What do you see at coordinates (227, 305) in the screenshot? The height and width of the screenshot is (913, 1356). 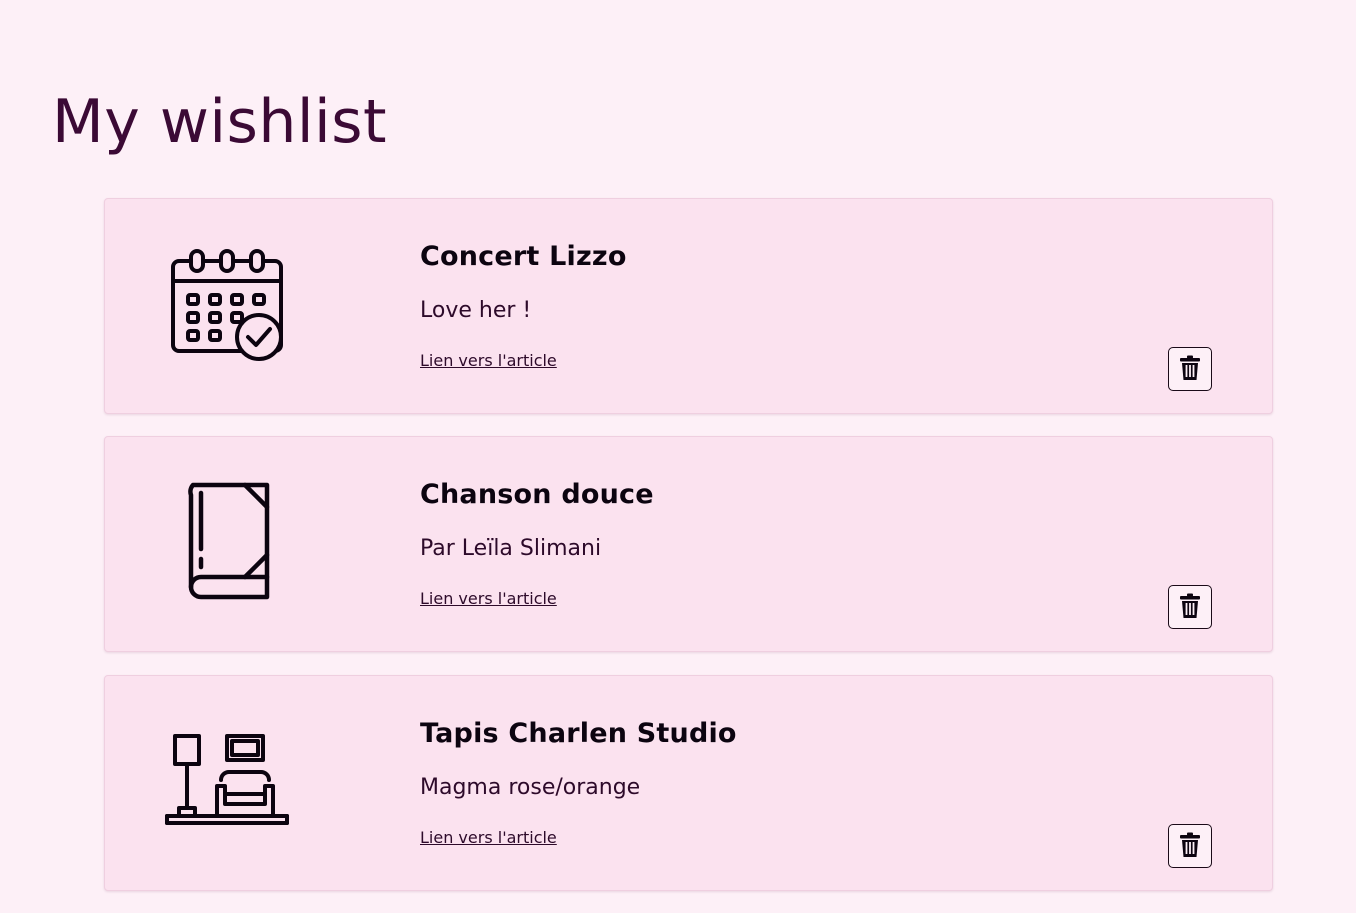 I see `calendar-check-icon` at bounding box center [227, 305].